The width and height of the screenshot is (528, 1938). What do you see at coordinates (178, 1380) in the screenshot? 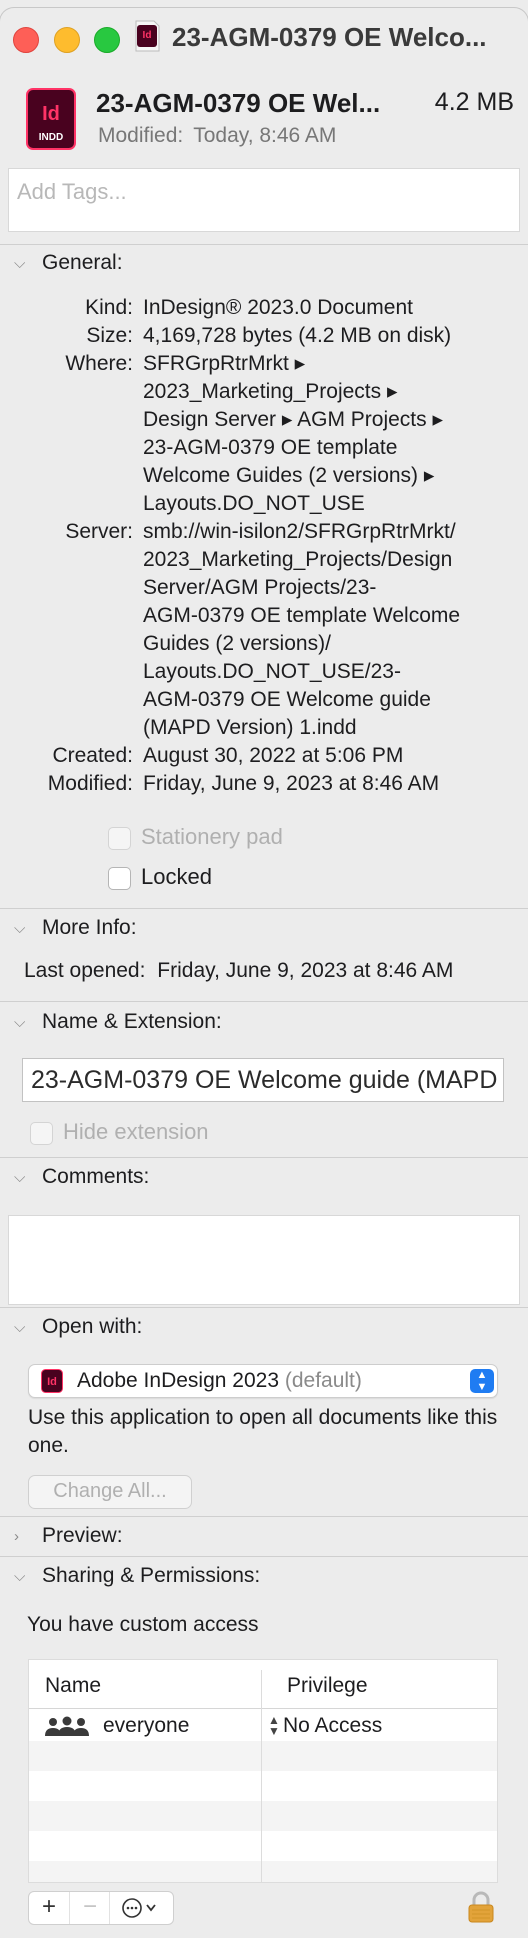
I see `open-with-app-name: Adobe InDesign 2023` at bounding box center [178, 1380].